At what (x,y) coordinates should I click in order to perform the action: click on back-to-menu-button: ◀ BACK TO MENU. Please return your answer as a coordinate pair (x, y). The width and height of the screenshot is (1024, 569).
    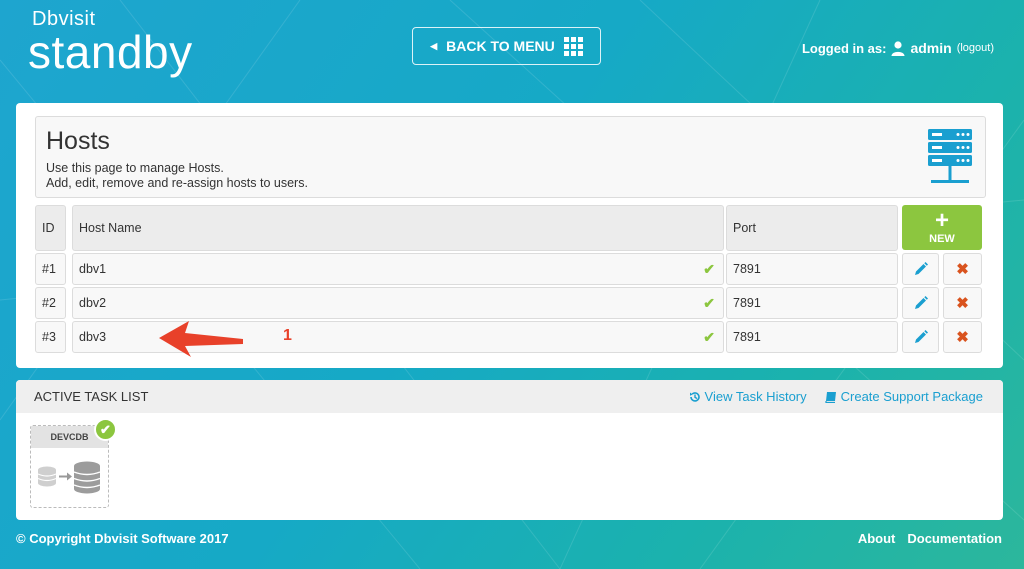
    Looking at the image, I should click on (506, 46).